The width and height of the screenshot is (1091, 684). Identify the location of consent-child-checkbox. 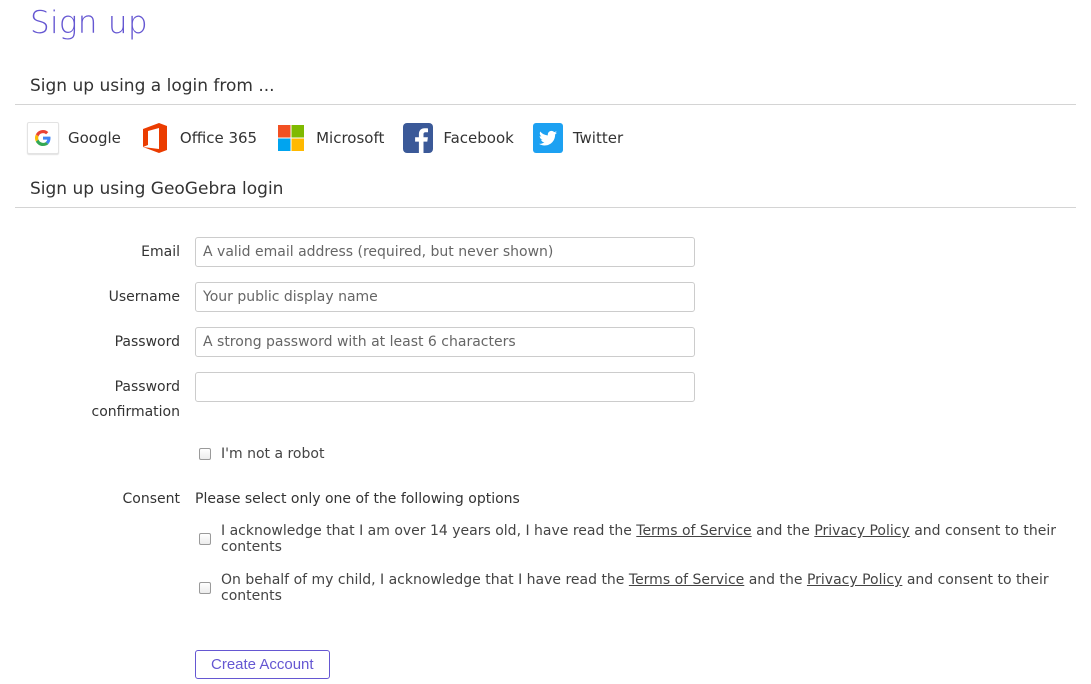
(205, 588).